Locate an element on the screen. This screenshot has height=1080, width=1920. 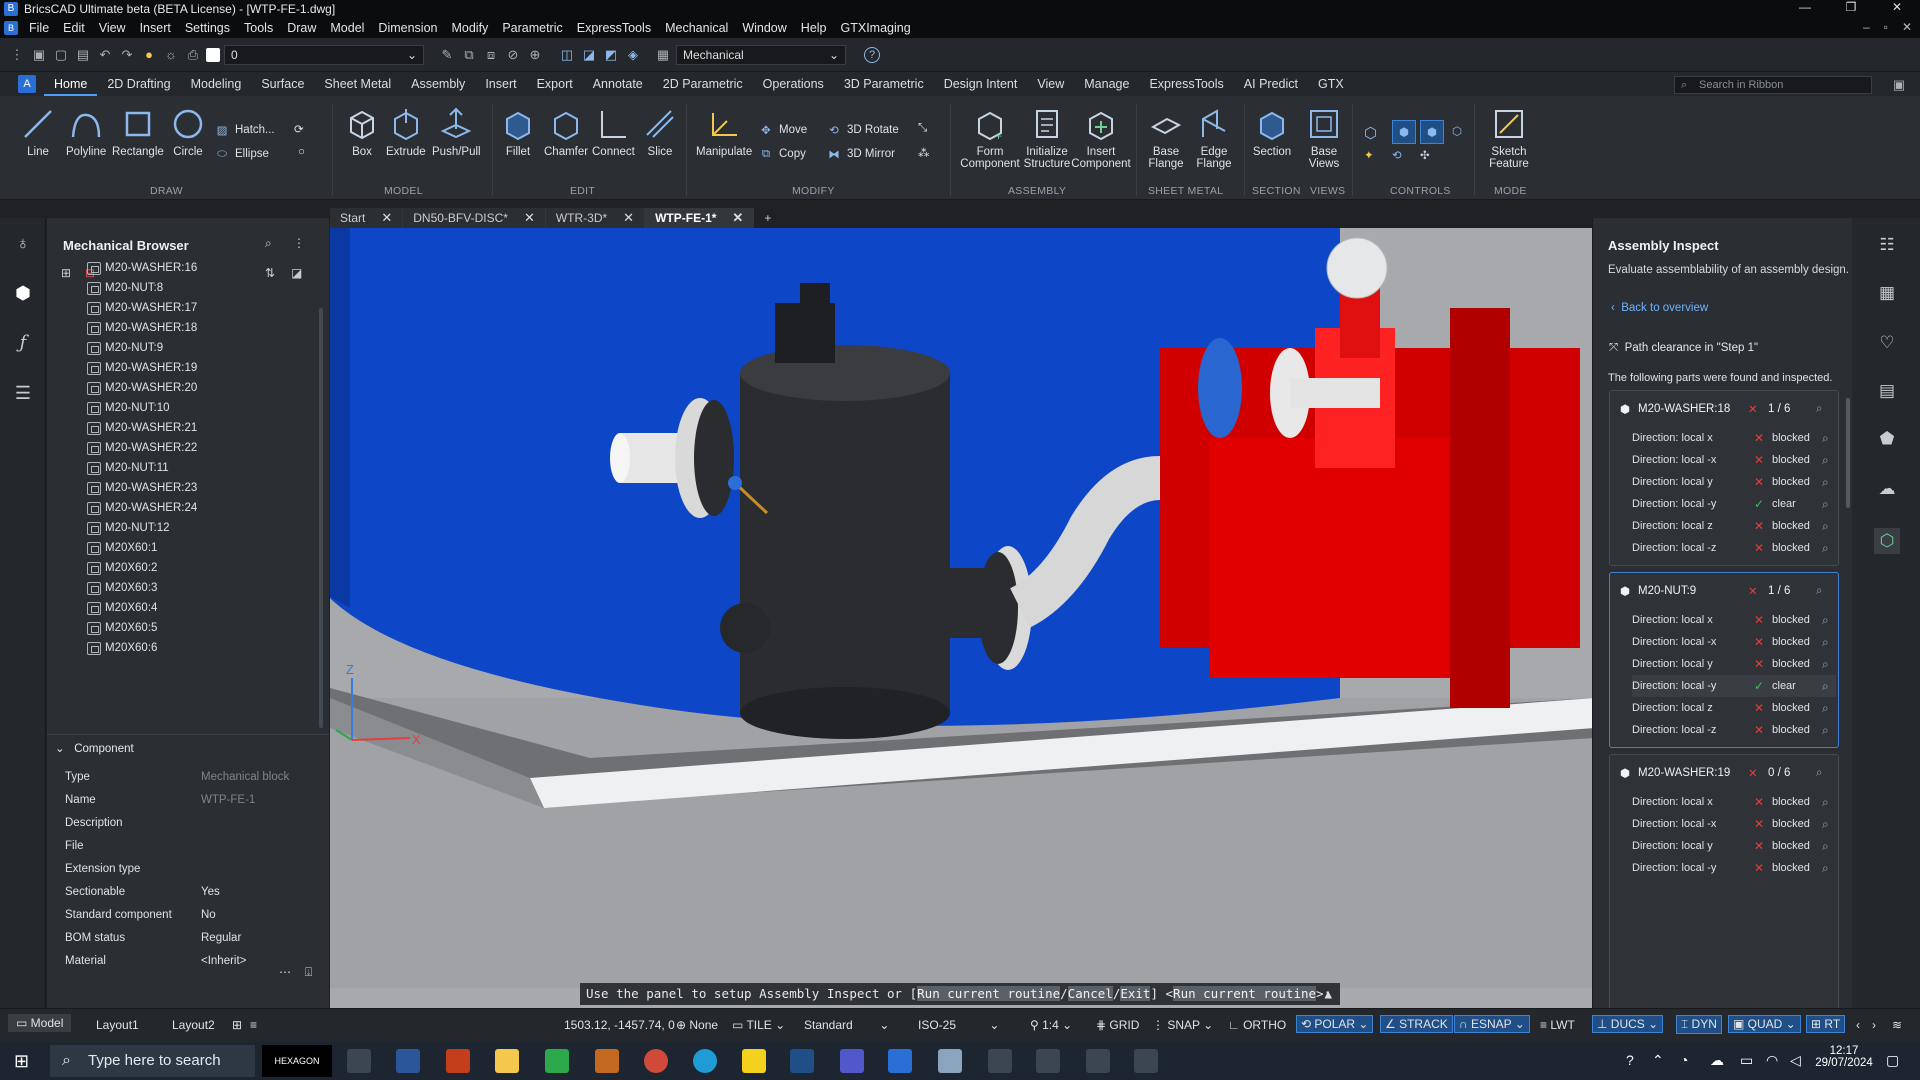
tab-operations: Operations is located at coordinates (793, 84).